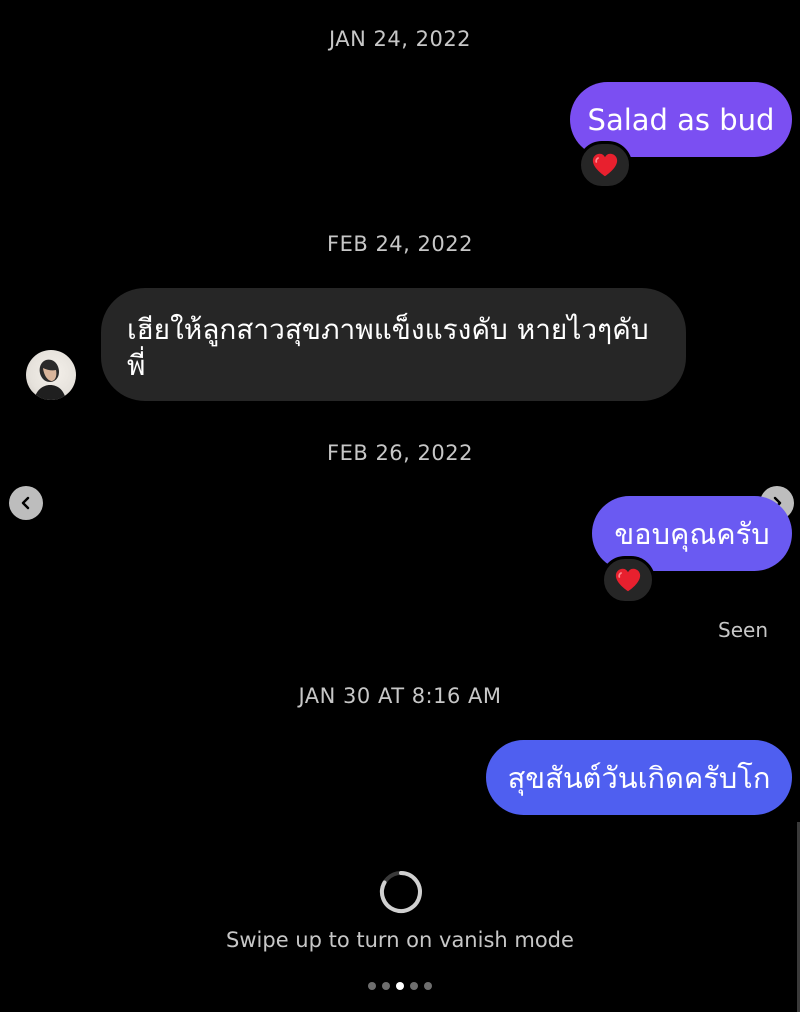  What do you see at coordinates (400, 696) in the screenshot?
I see `date-separator: JAN 30 AT 8:16 AM` at bounding box center [400, 696].